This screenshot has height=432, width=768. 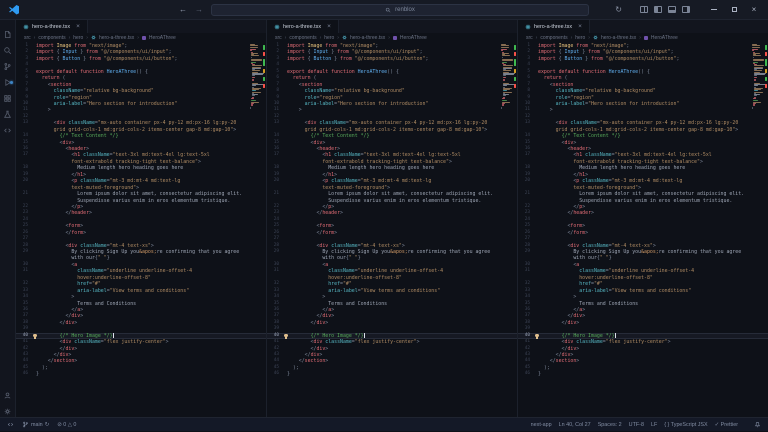 I want to click on notification-badge, so click(x=11, y=82).